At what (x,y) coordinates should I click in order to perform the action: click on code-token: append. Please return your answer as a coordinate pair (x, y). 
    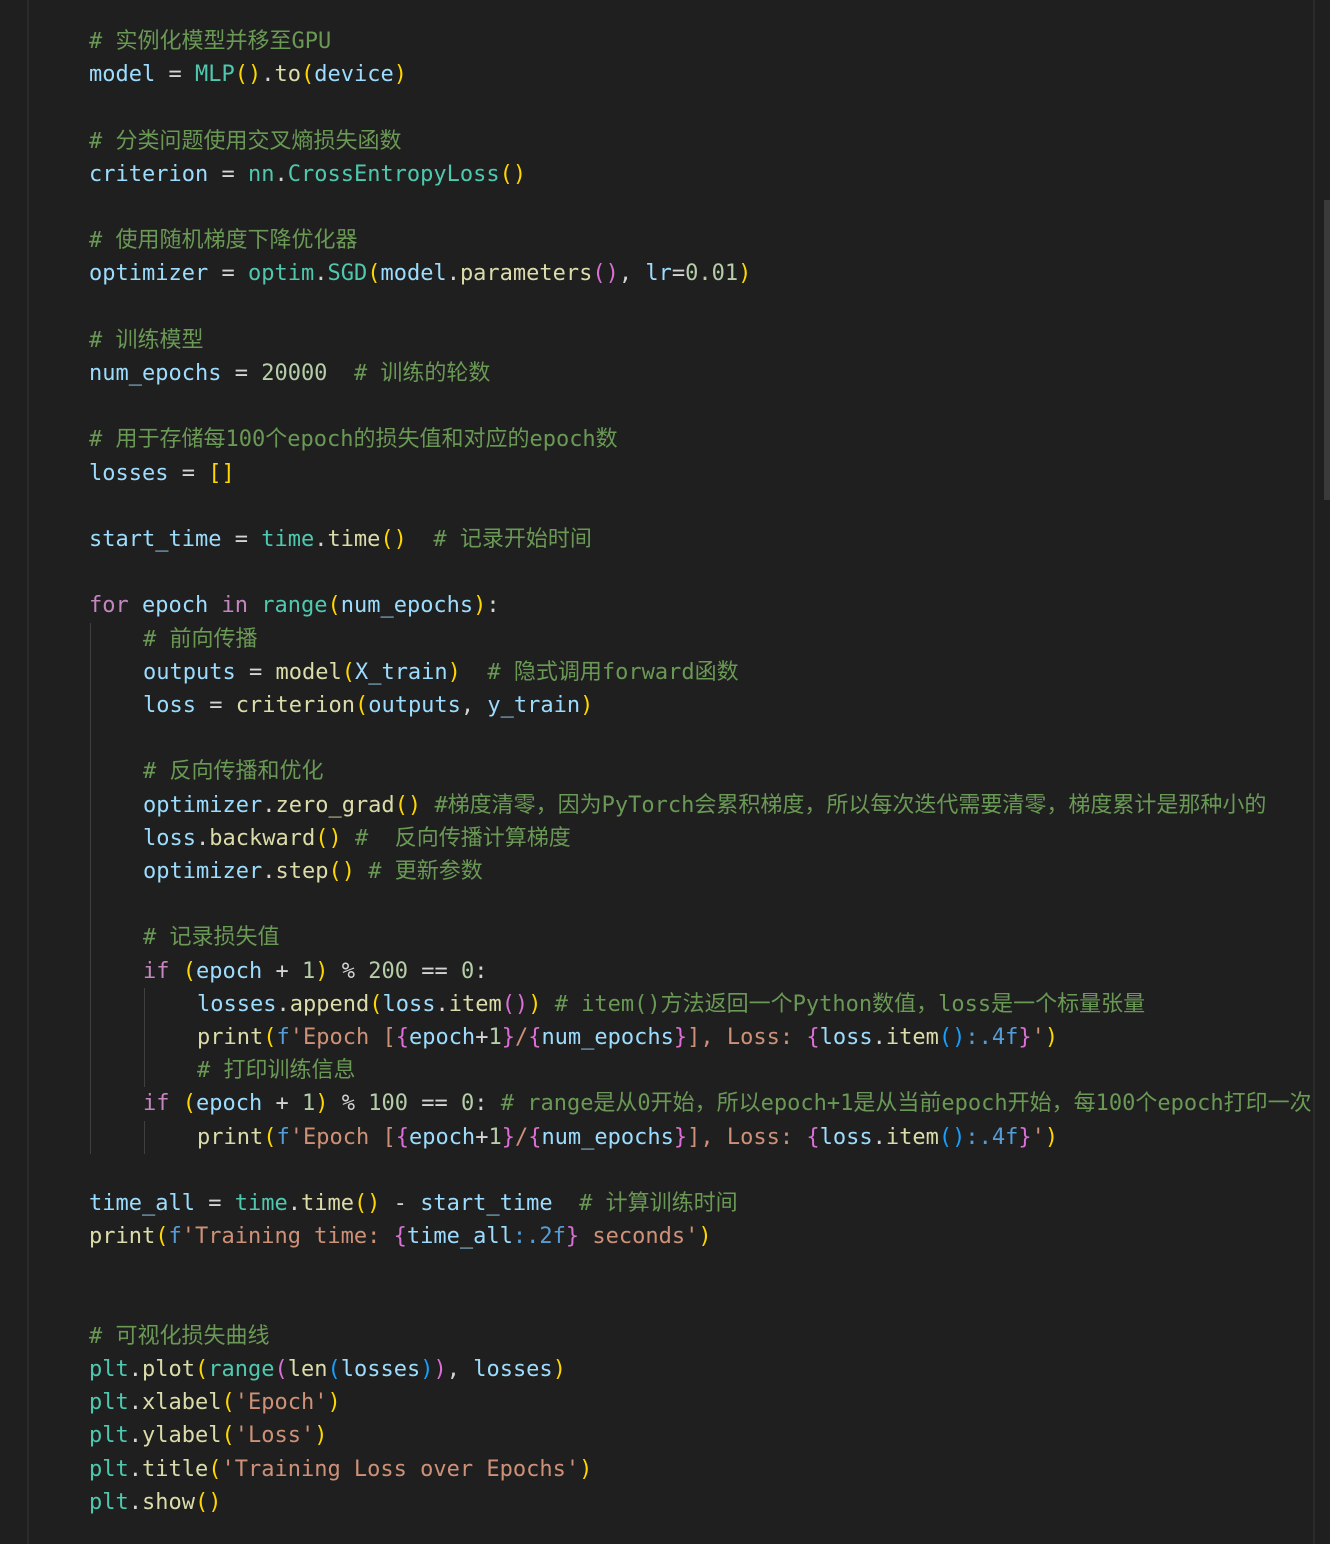
    Looking at the image, I should click on (329, 1004).